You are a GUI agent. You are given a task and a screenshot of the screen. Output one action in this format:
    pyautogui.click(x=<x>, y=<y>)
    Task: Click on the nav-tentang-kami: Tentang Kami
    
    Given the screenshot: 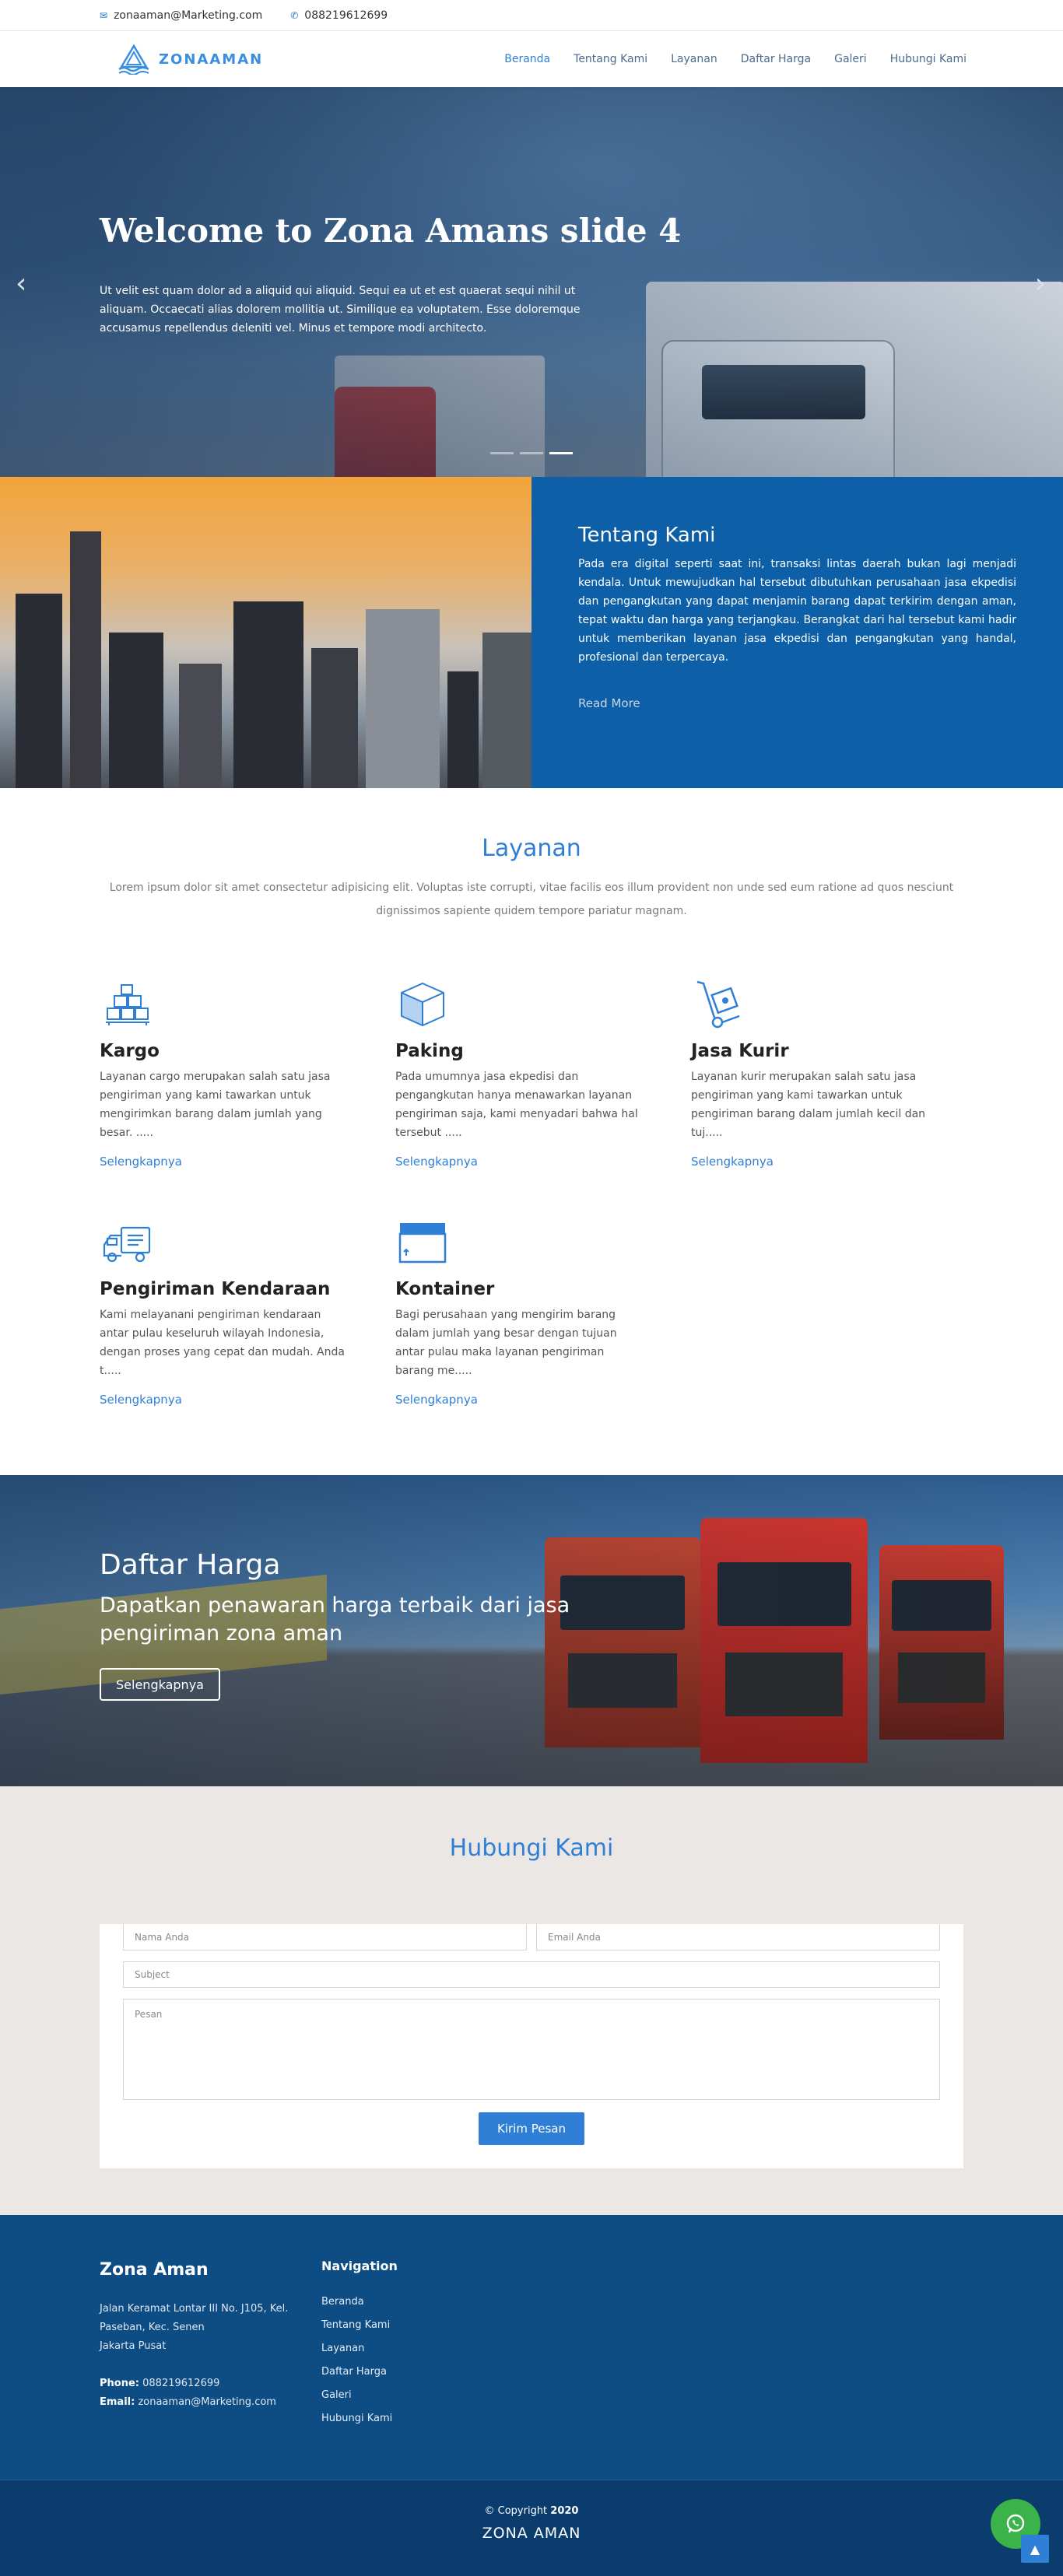 What is the action you would take?
    pyautogui.click(x=610, y=59)
    